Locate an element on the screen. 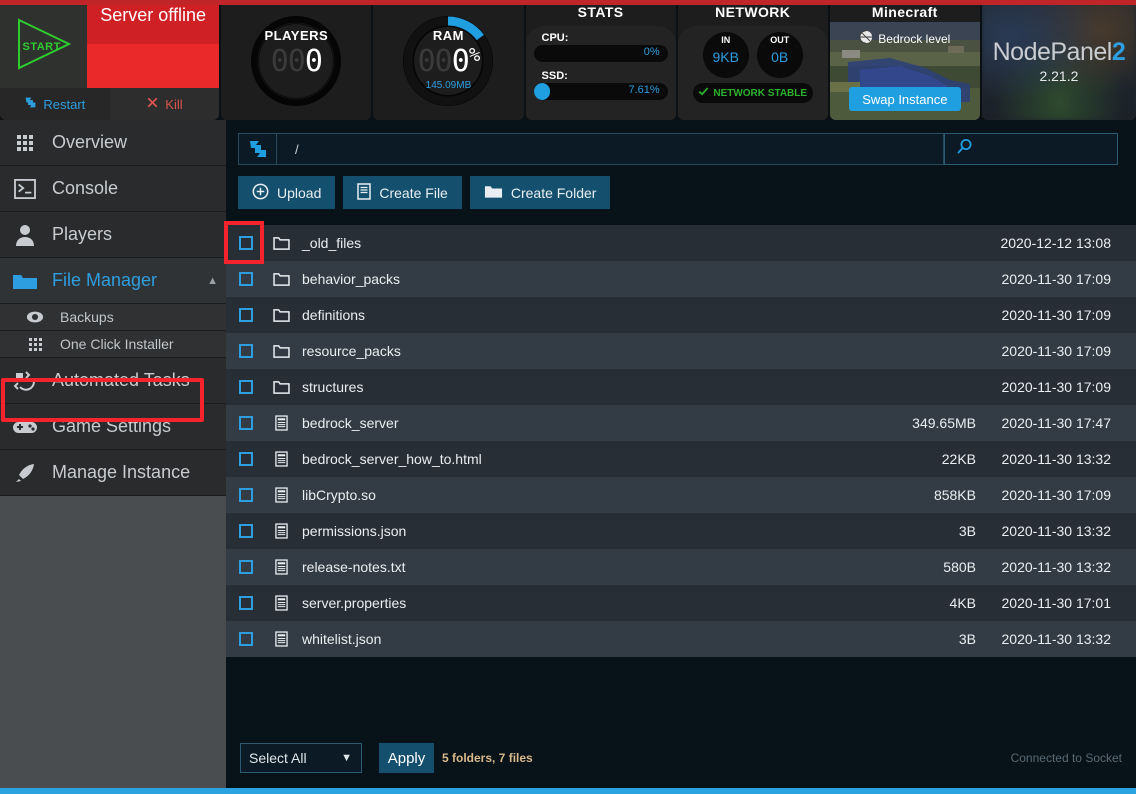  table-row: definitions 2020-11-30 17:09 is located at coordinates (681, 315).